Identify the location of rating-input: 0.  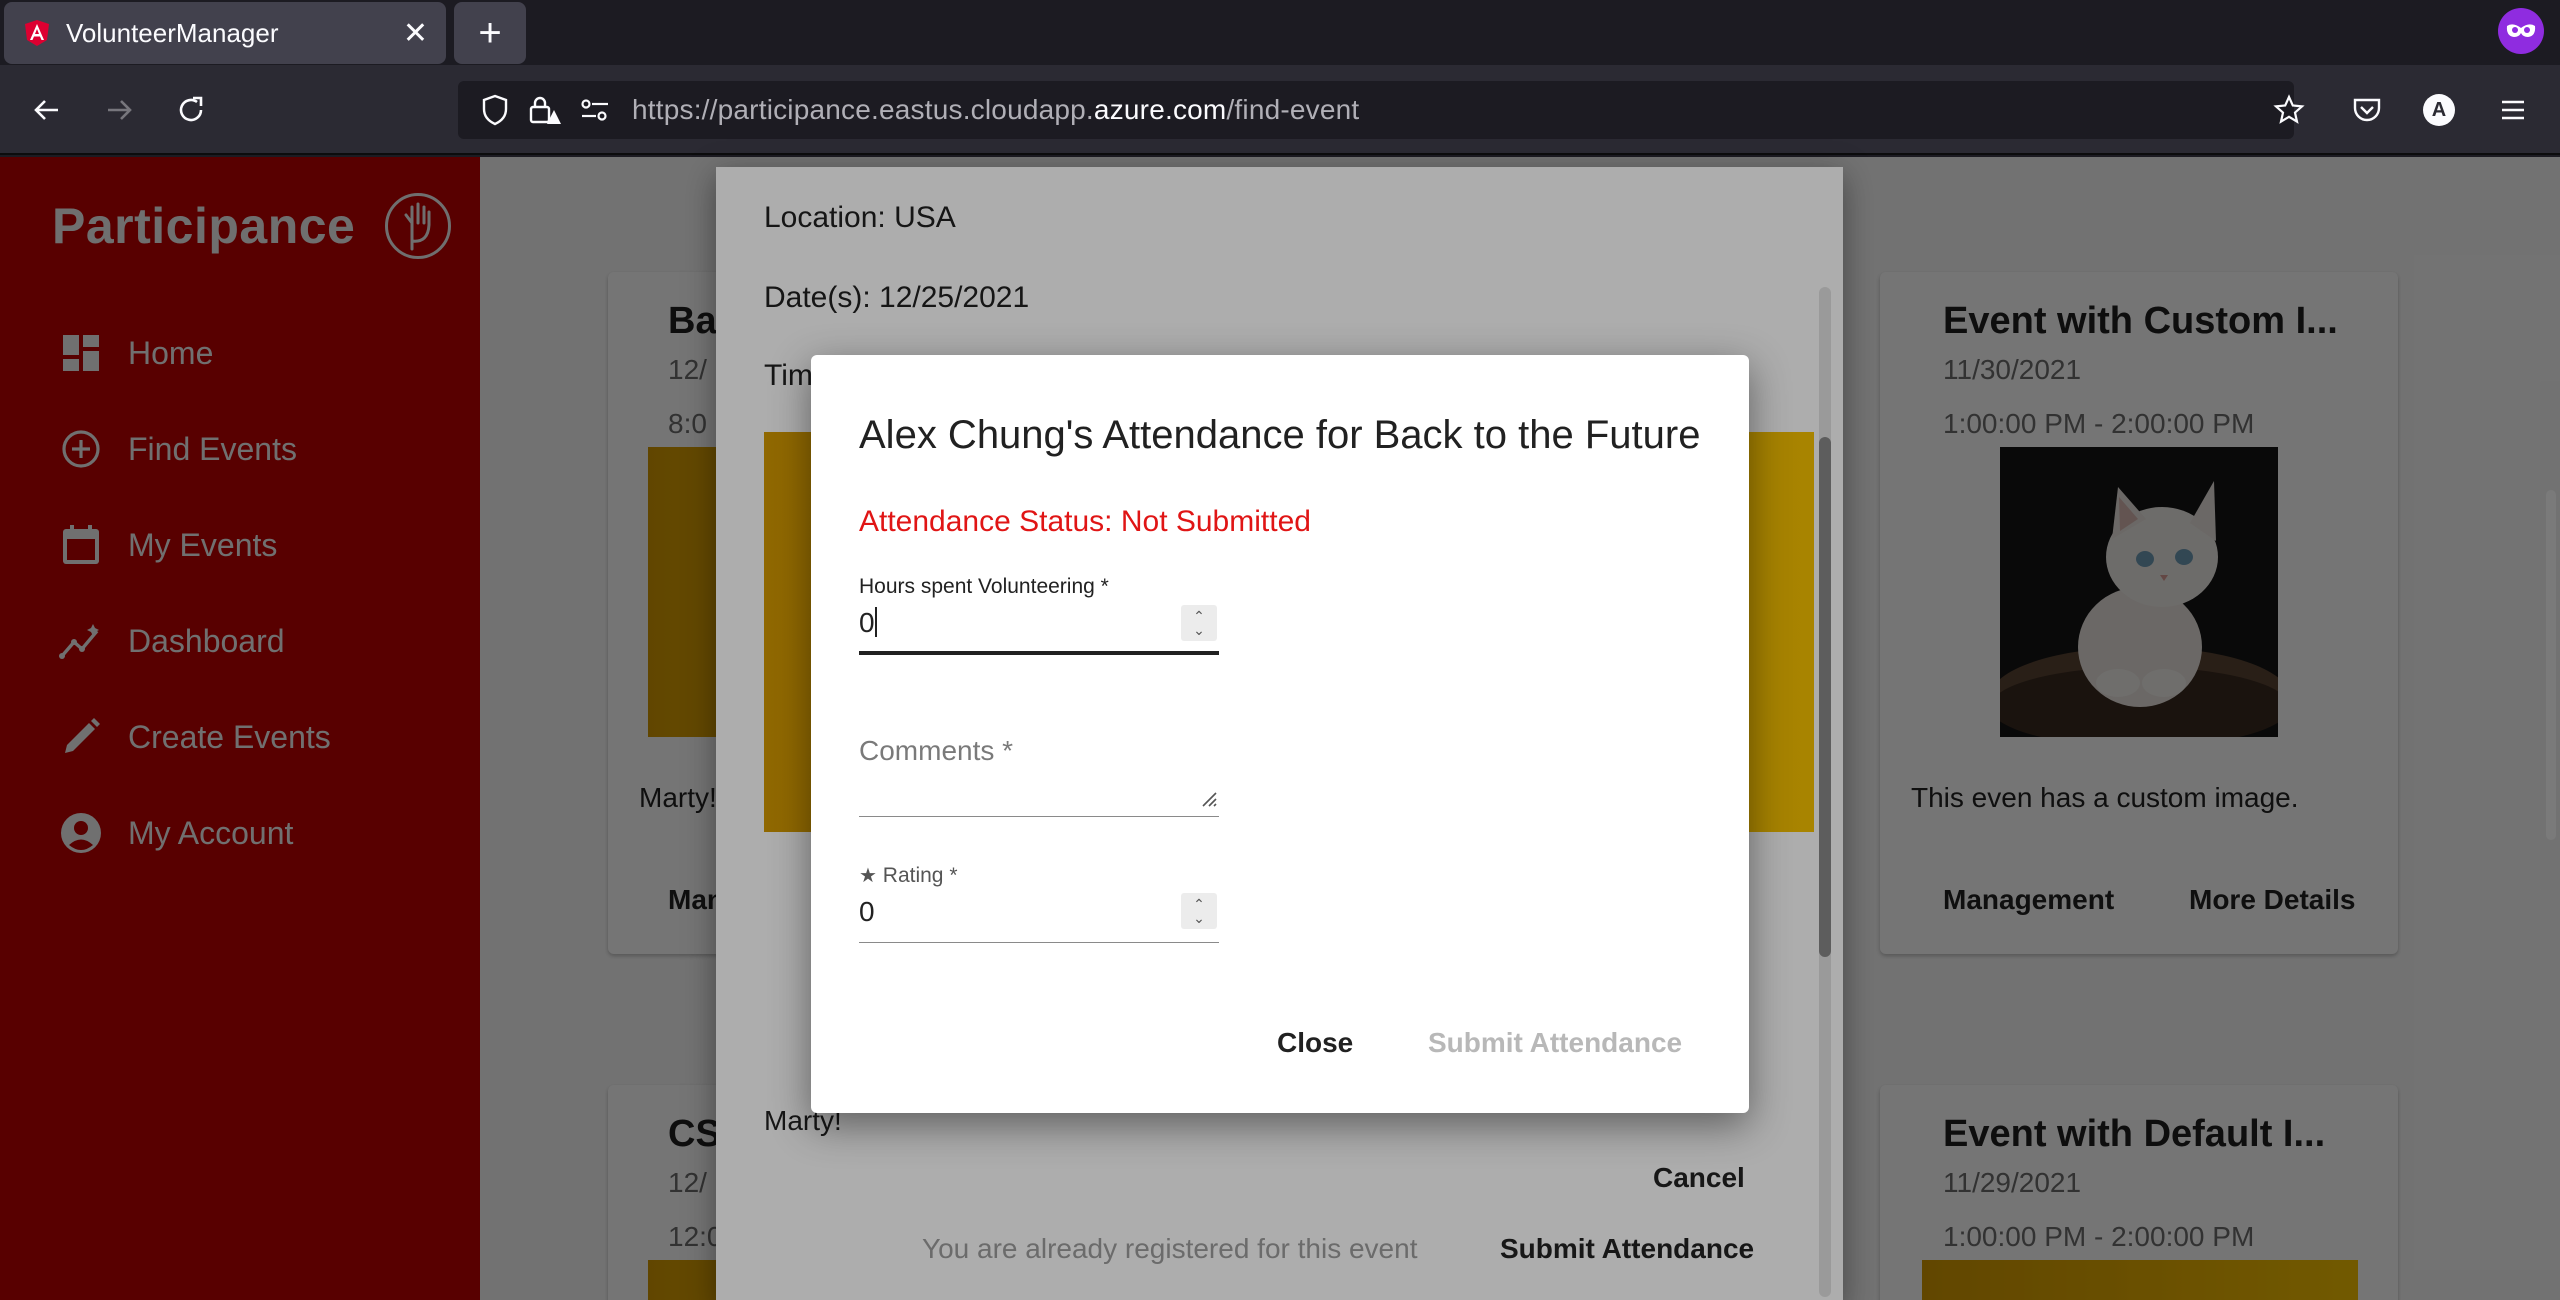
(1039, 912).